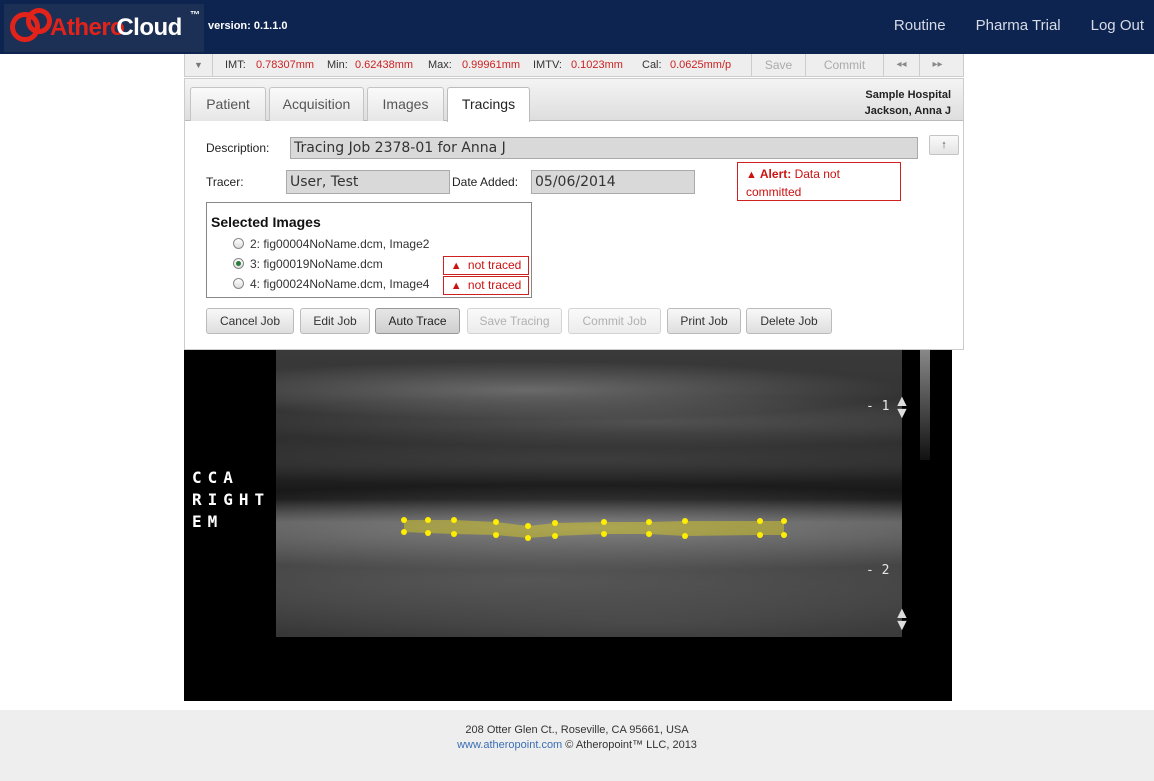 The image size is (1154, 781). Describe the element at coordinates (488, 104) in the screenshot. I see `tab-tracings: Tracings` at that location.